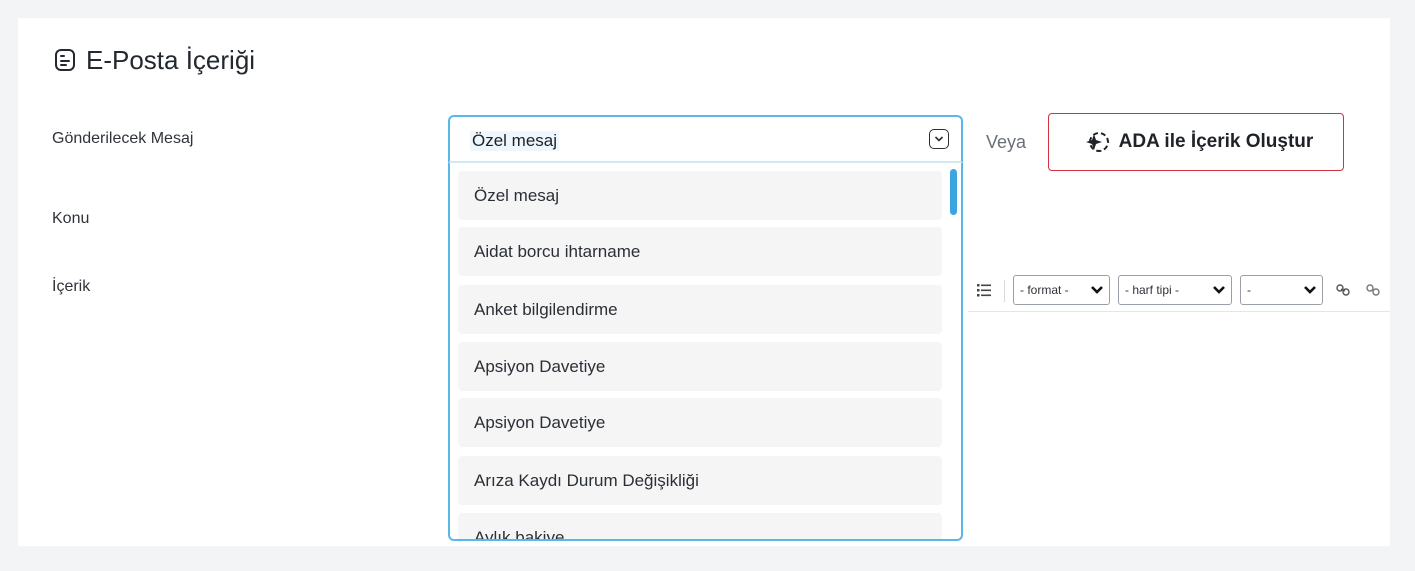 The width and height of the screenshot is (1415, 571). Describe the element at coordinates (1373, 290) in the screenshot. I see `unlink-icon` at that location.